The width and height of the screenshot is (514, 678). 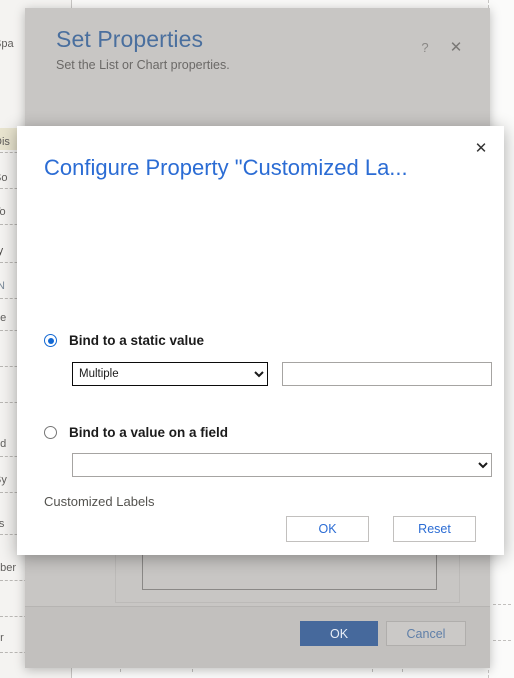 What do you see at coordinates (3, 212) in the screenshot?
I see `background-text-fragment: To` at bounding box center [3, 212].